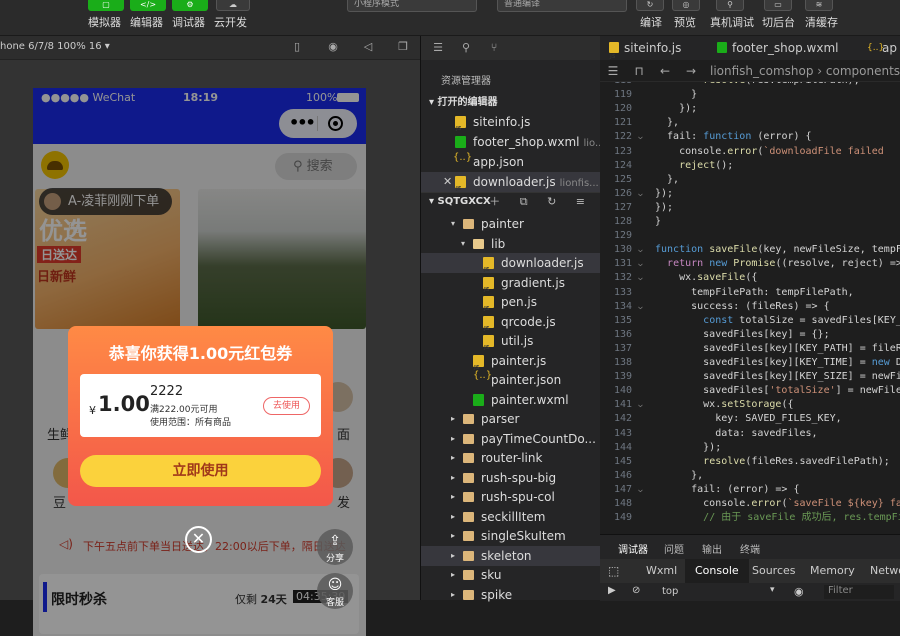  Describe the element at coordinates (750, 419) in the screenshot. I see `code-line: 142 key: SAVED_FILES_KEY,` at that location.